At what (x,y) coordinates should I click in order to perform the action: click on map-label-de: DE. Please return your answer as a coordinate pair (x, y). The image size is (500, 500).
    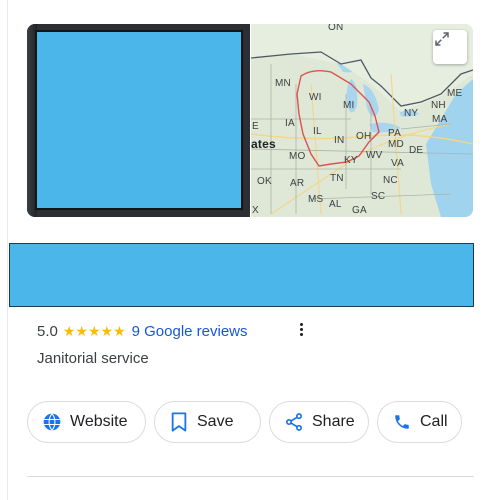
    Looking at the image, I should click on (416, 150).